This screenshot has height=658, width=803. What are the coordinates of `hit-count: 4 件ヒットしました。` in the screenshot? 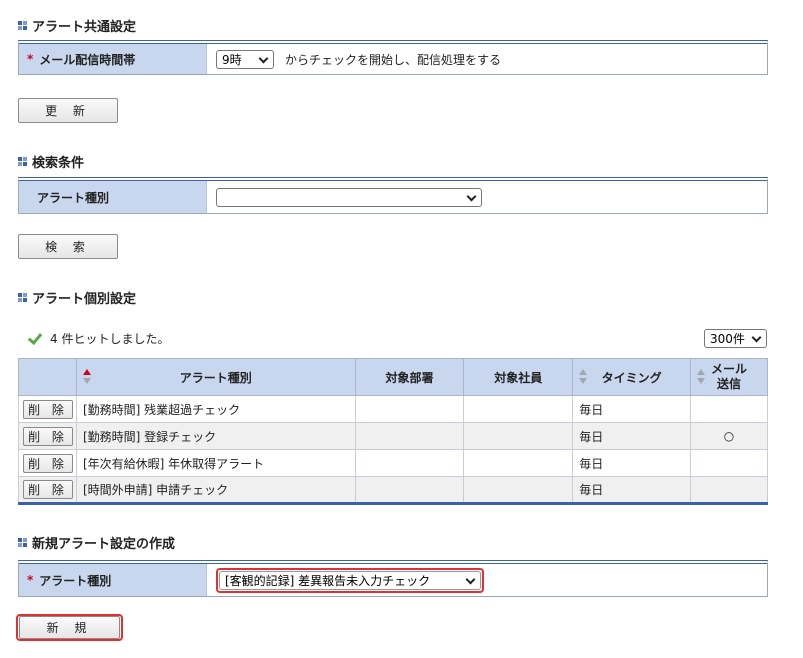 It's located at (98, 338).